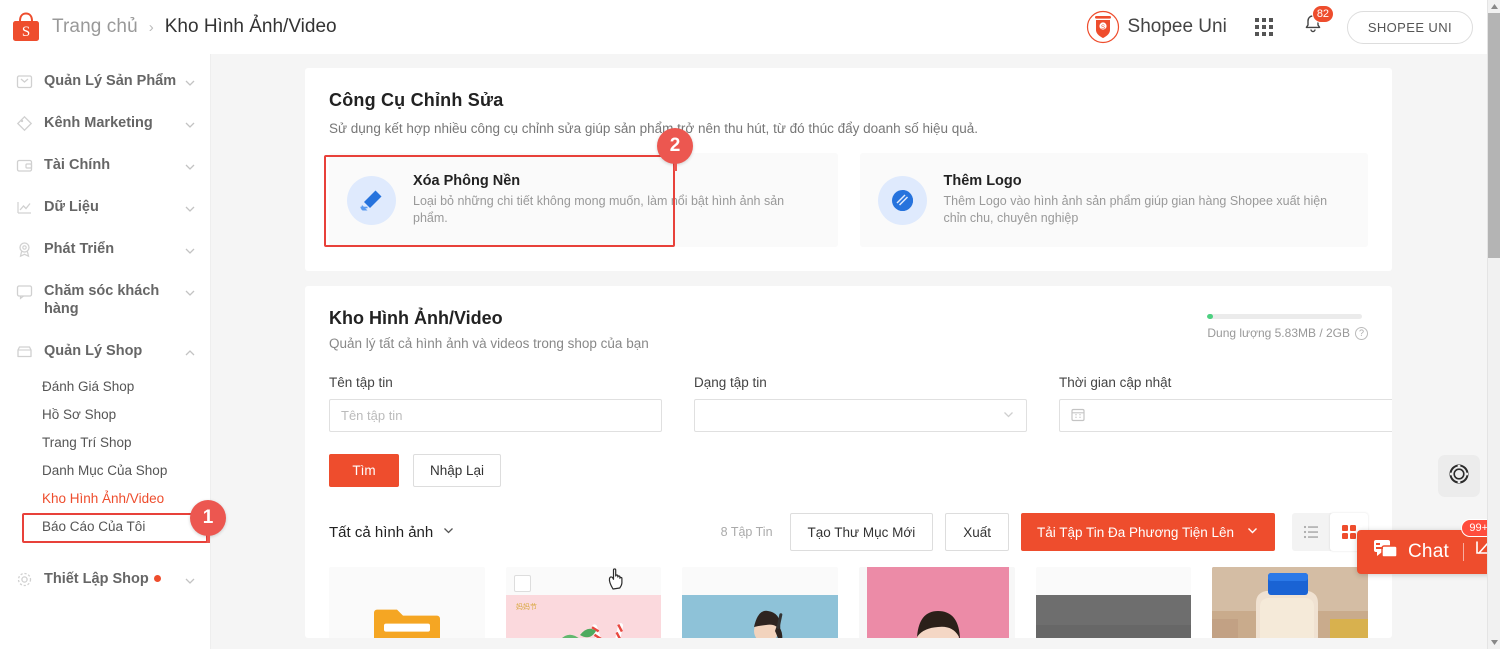 This screenshot has width=1500, height=649. Describe the element at coordinates (1428, 551) in the screenshot. I see `chat-label: Chat` at that location.